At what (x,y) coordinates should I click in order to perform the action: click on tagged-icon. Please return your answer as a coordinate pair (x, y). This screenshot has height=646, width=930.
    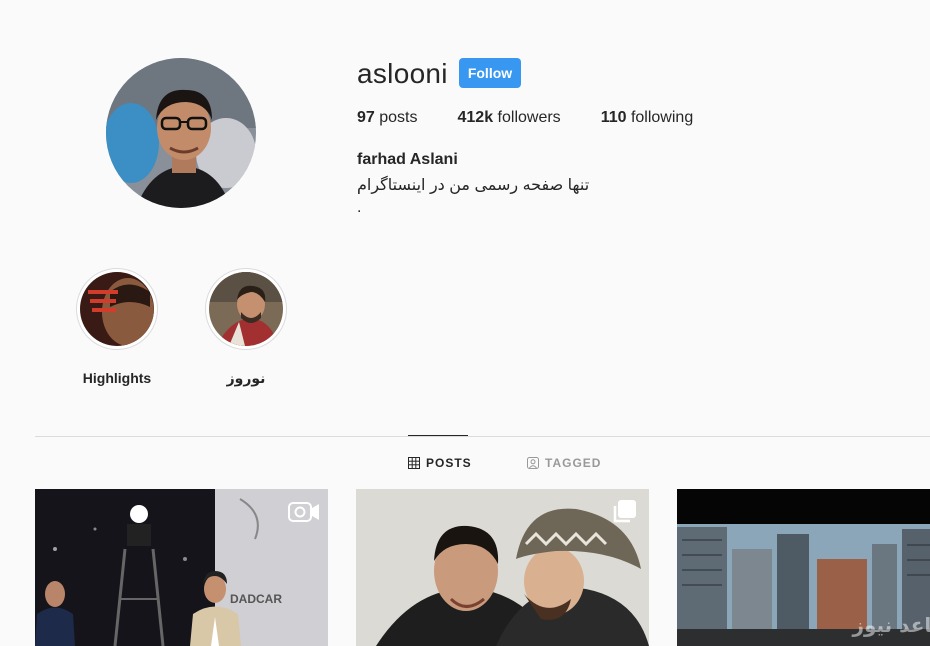
    Looking at the image, I should click on (533, 463).